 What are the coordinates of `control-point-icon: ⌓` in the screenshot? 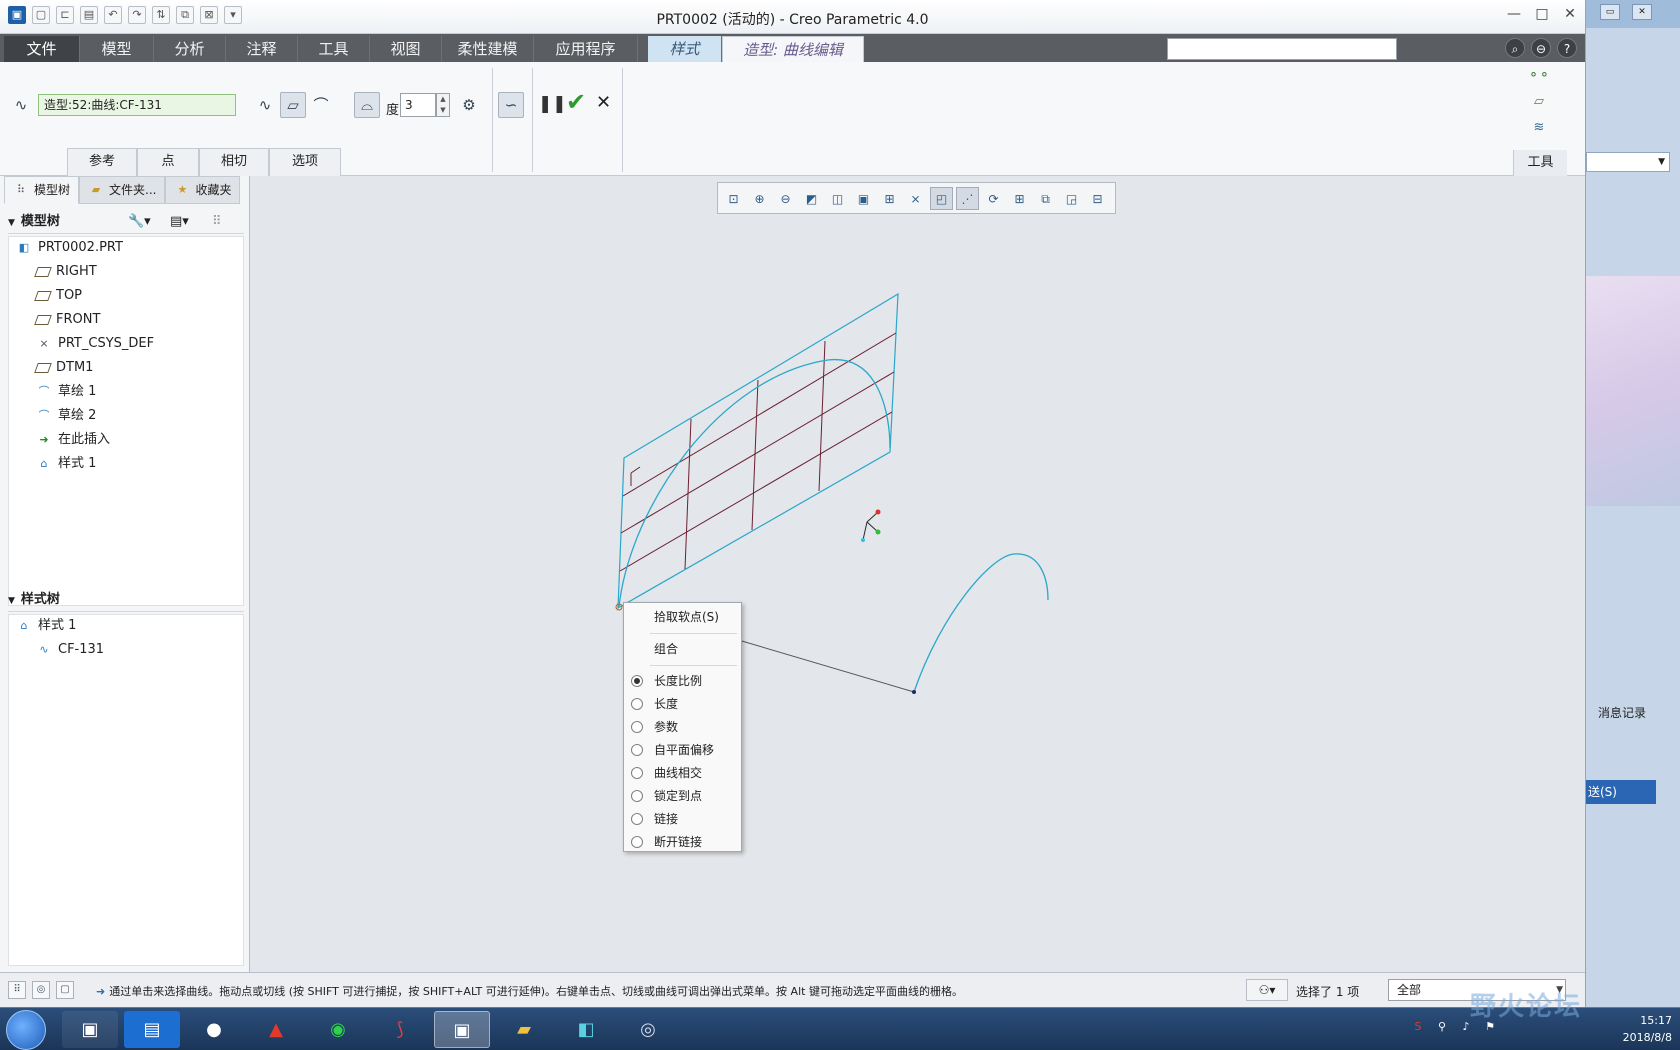 It's located at (367, 105).